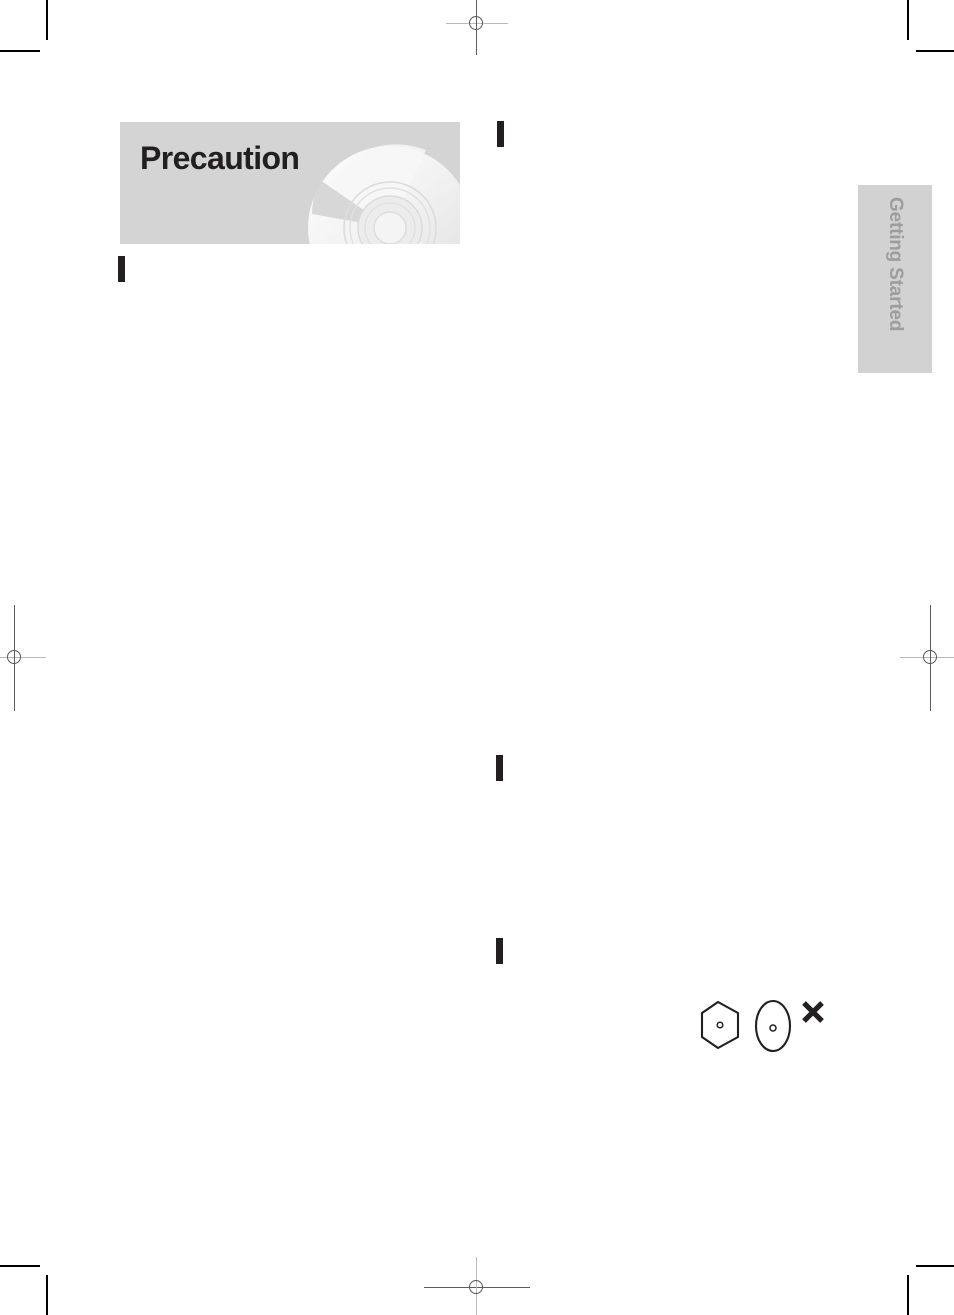  What do you see at coordinates (720, 1025) in the screenshot?
I see `hexagonal-disc-icon` at bounding box center [720, 1025].